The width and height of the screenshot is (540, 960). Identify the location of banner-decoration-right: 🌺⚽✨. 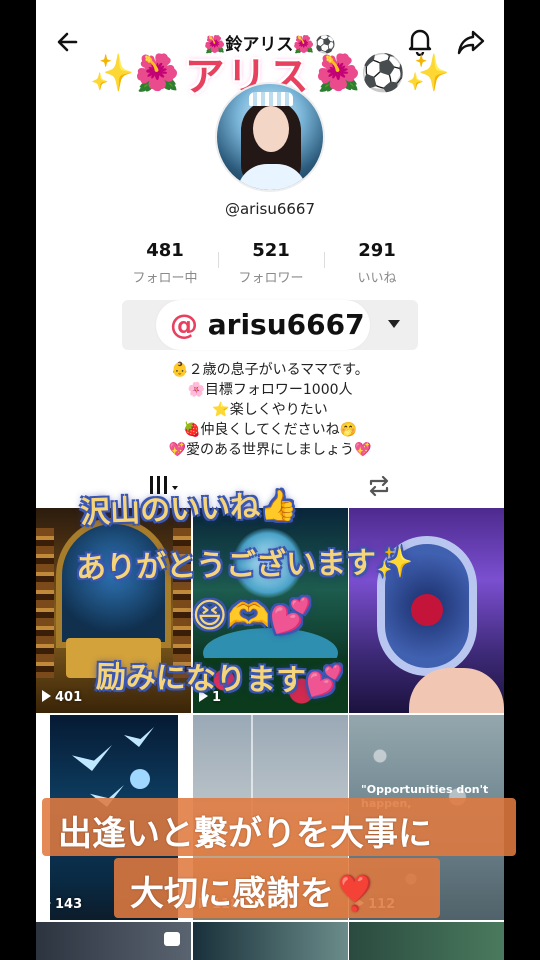
(383, 73).